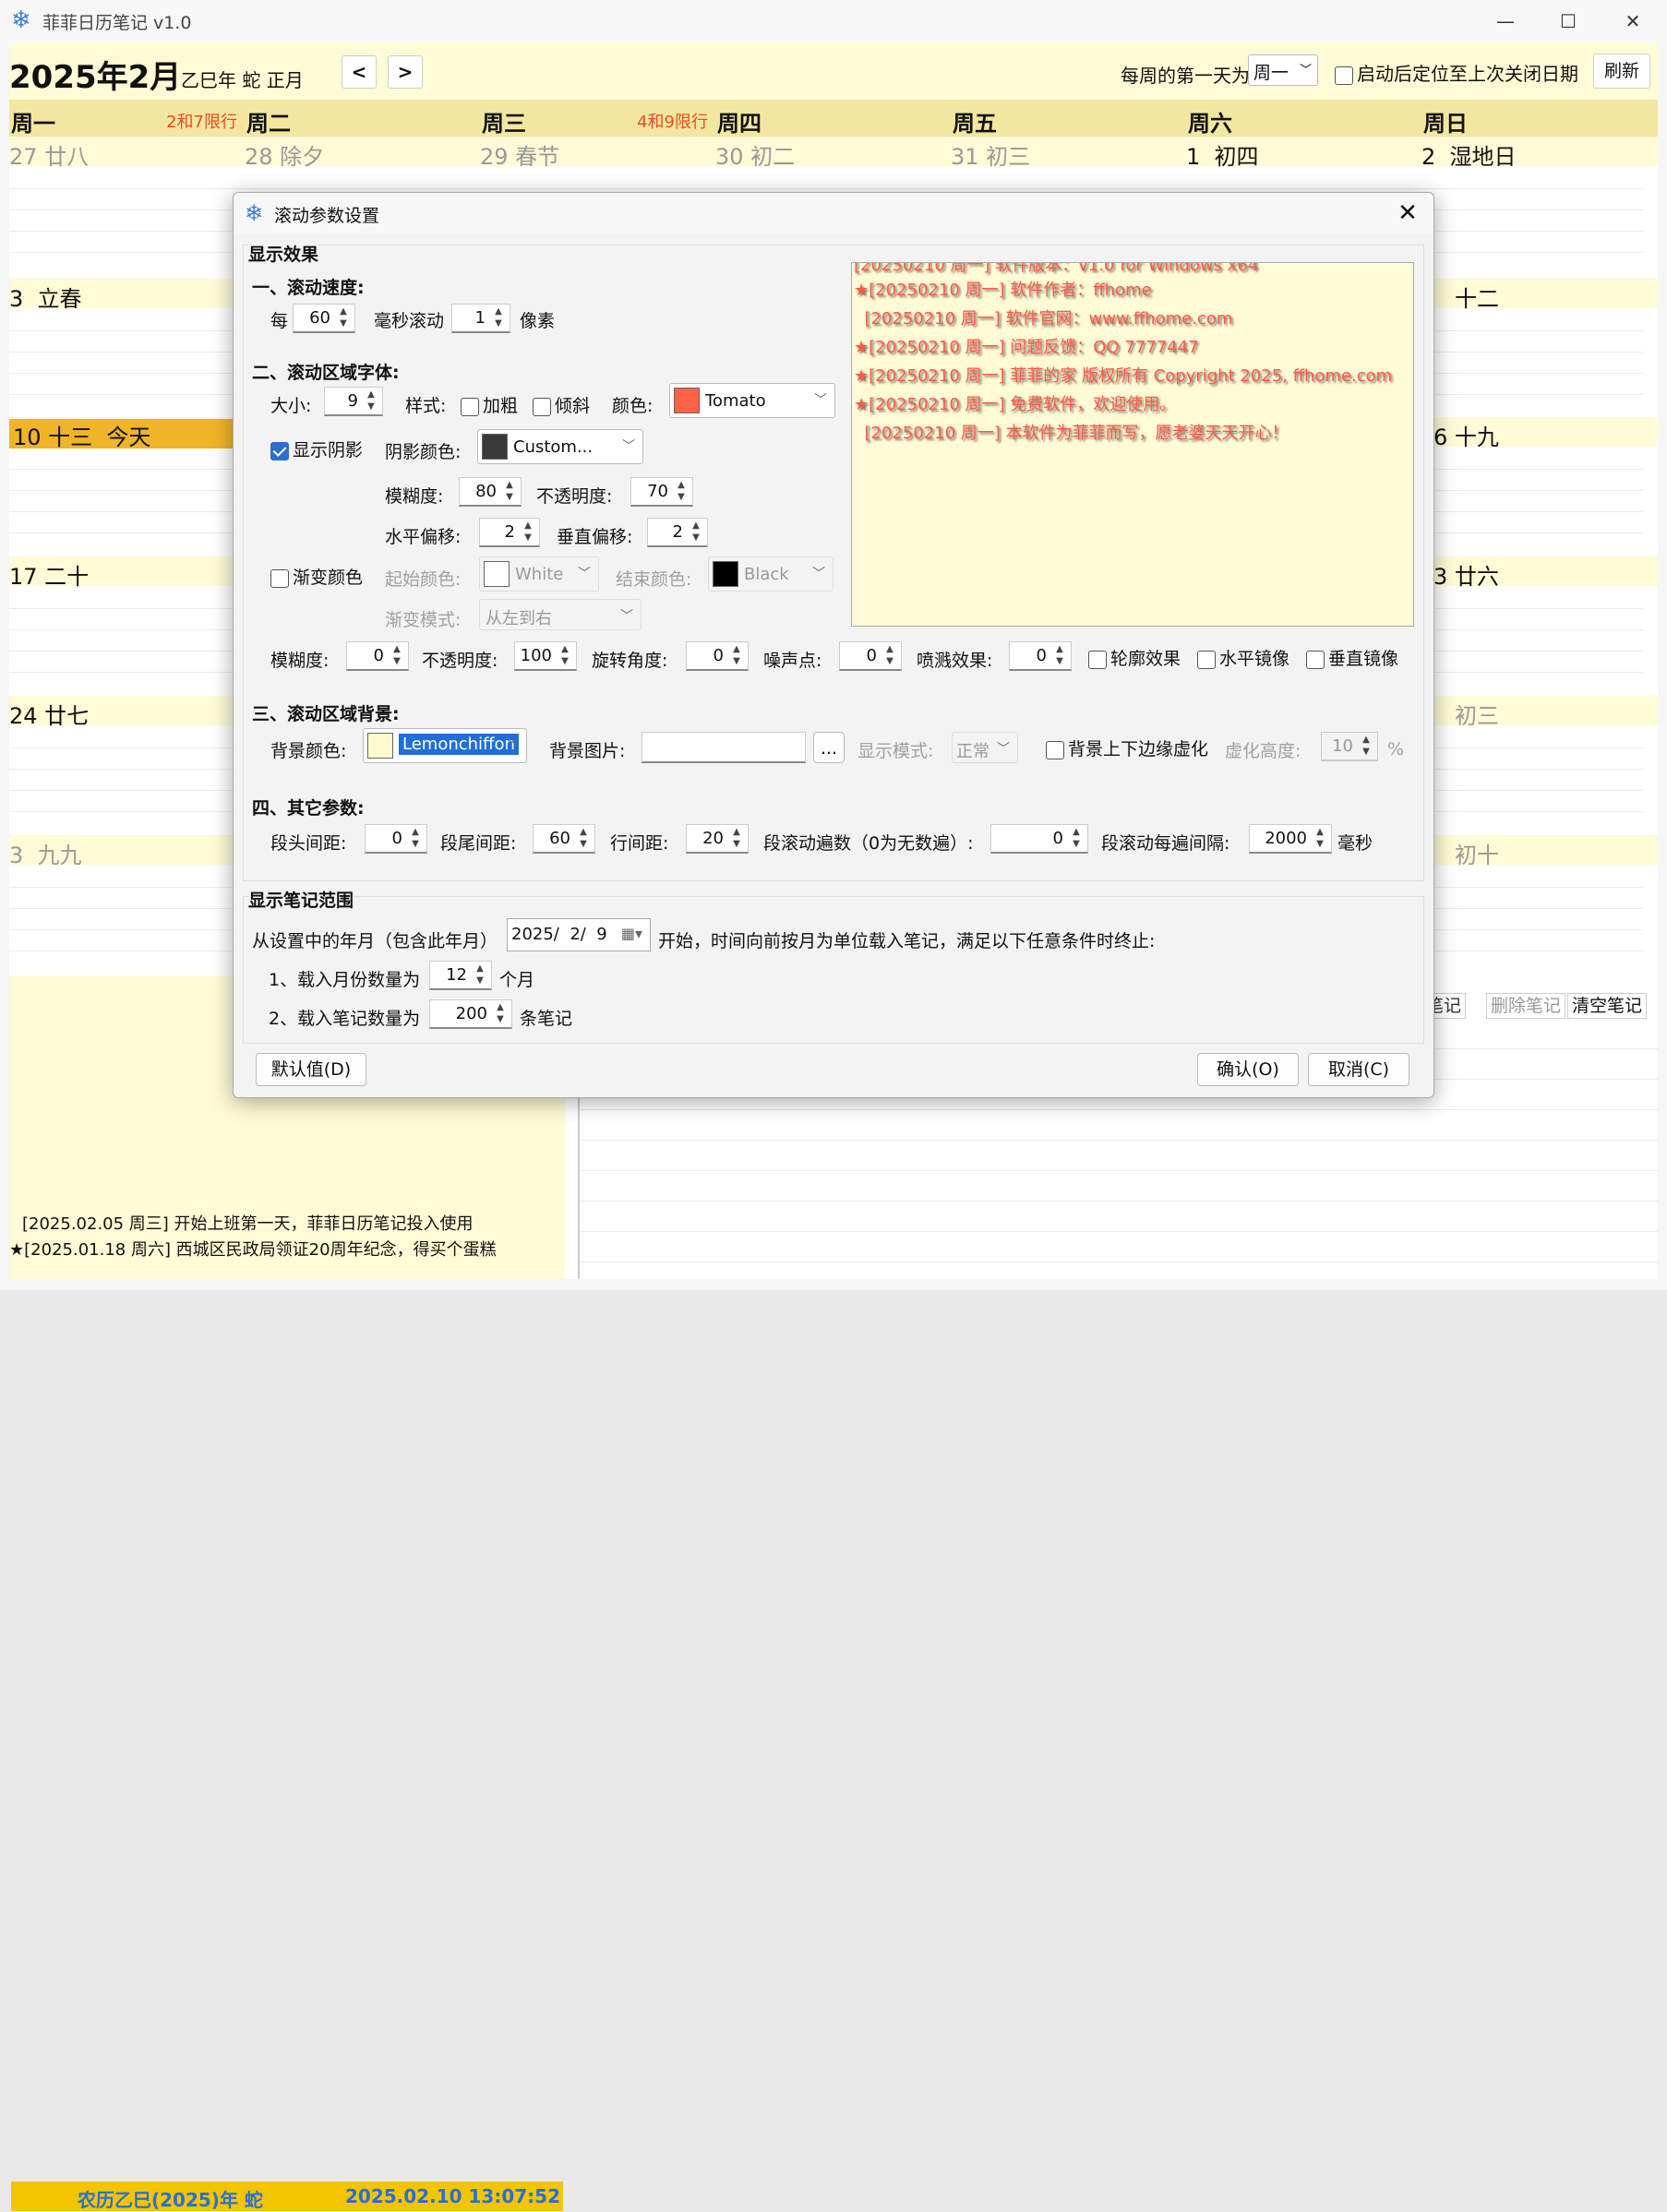 The image size is (1667, 2212). I want to click on month-count-stepper: 12 ▲ ▼, so click(460, 976).